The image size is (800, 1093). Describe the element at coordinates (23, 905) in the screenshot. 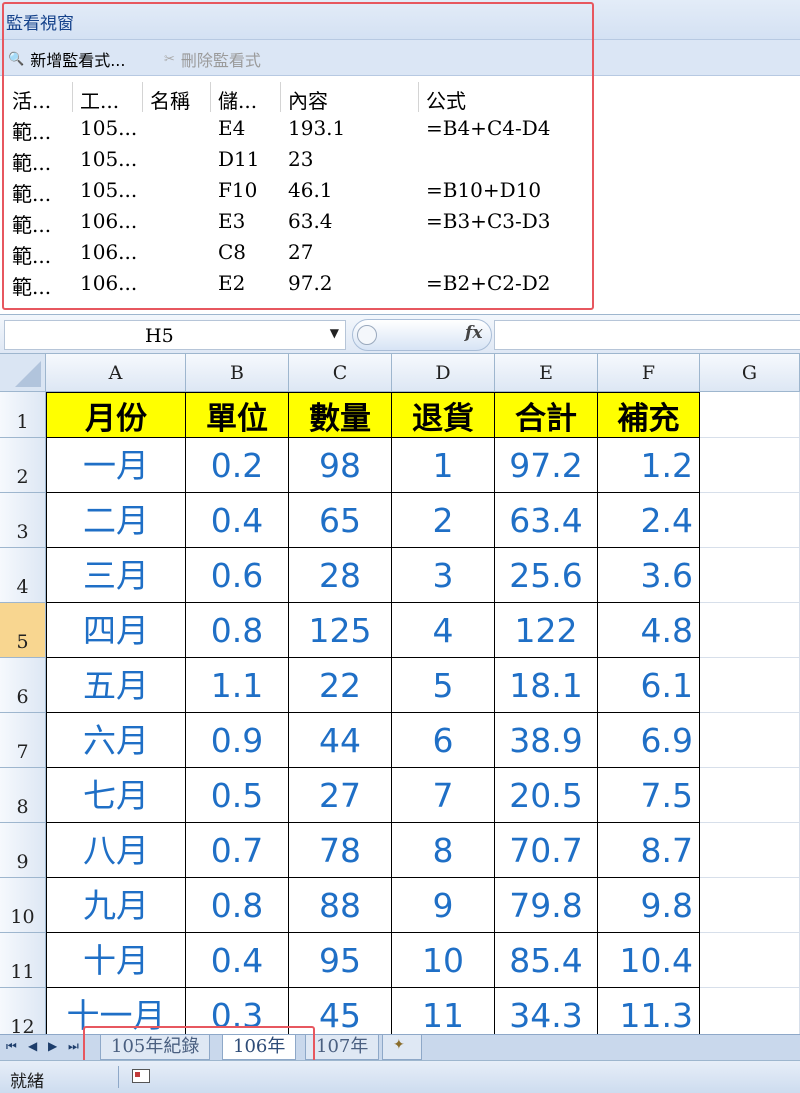

I see `row-header: 10` at that location.